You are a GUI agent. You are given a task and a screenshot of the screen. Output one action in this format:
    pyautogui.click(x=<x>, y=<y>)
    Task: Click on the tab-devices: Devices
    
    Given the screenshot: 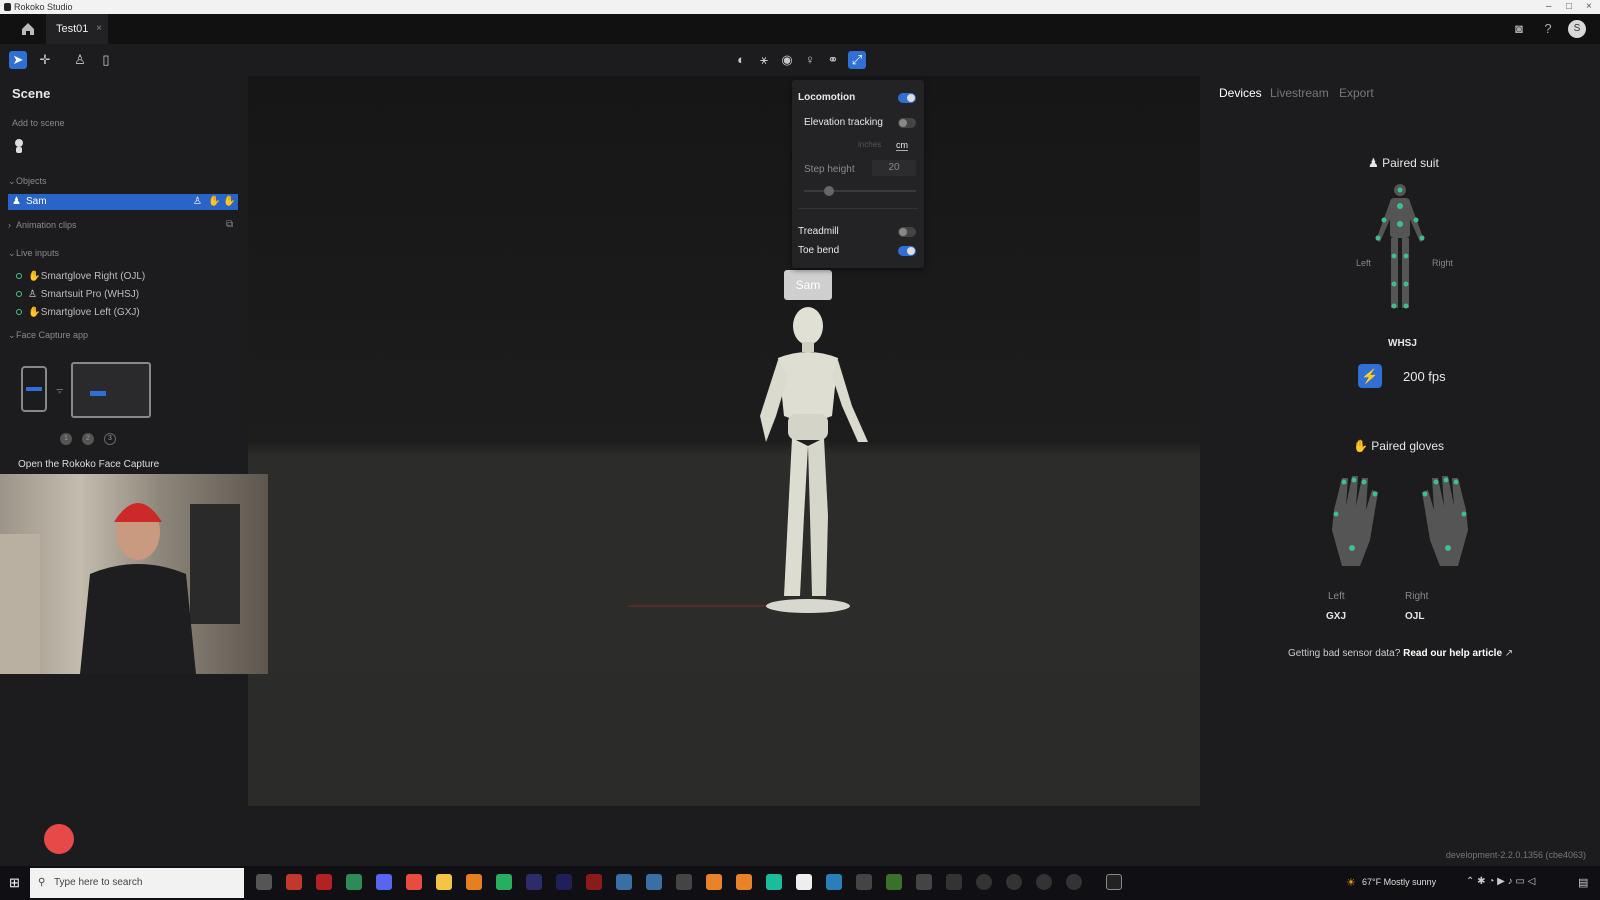 What is the action you would take?
    pyautogui.click(x=1240, y=93)
    